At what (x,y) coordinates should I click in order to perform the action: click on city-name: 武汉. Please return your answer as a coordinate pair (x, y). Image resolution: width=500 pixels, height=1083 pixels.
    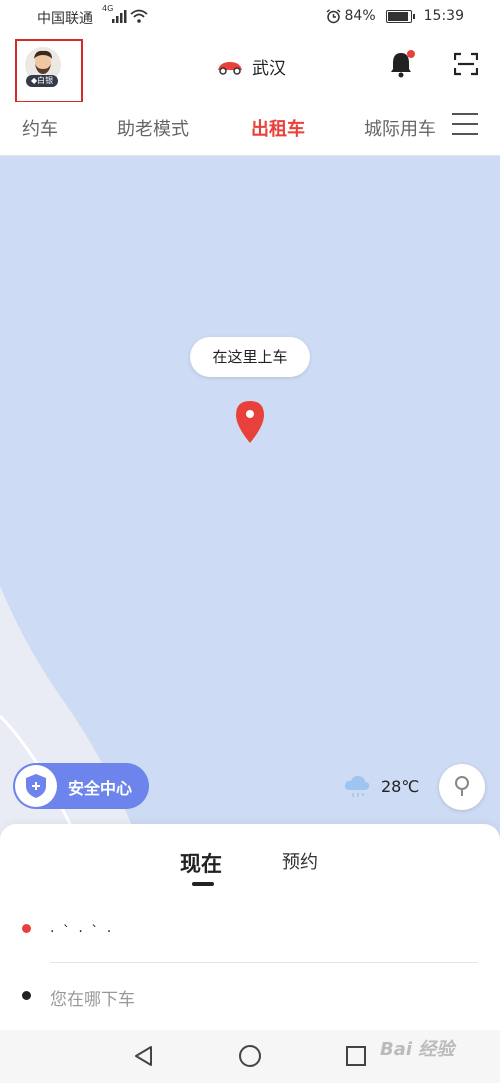
    Looking at the image, I should click on (269, 69).